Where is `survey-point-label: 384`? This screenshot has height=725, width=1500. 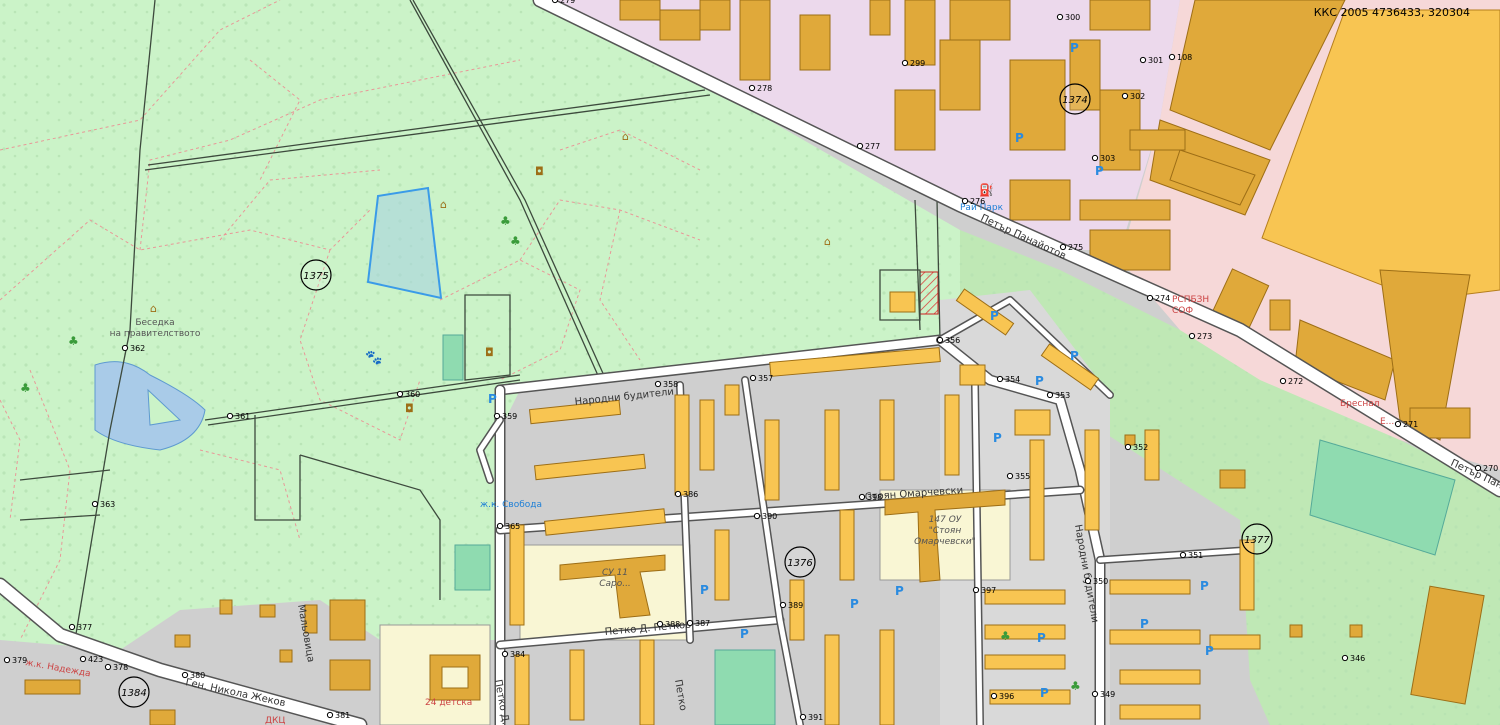 survey-point-label: 384 is located at coordinates (517, 654).